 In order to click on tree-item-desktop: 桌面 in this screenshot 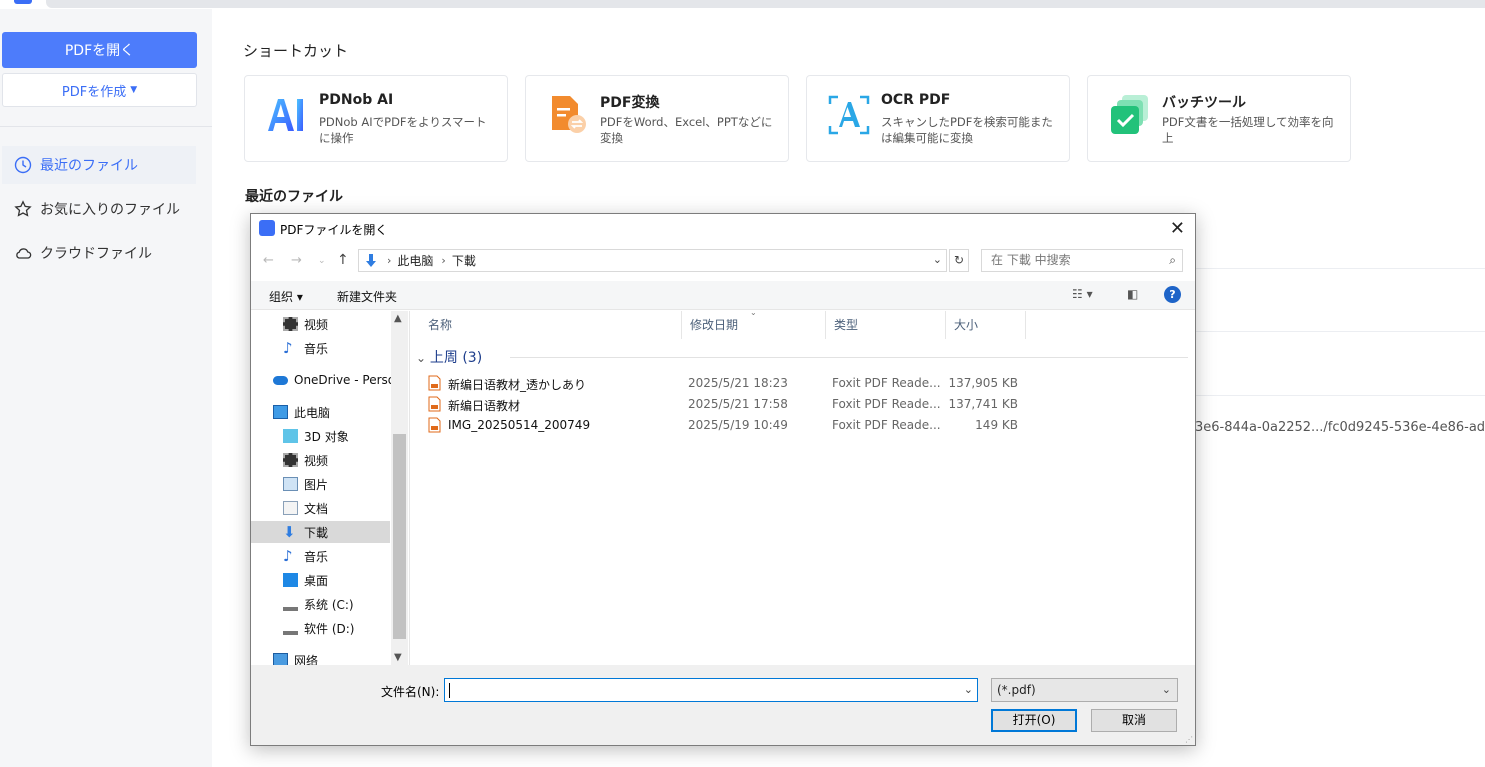, I will do `click(305, 580)`.